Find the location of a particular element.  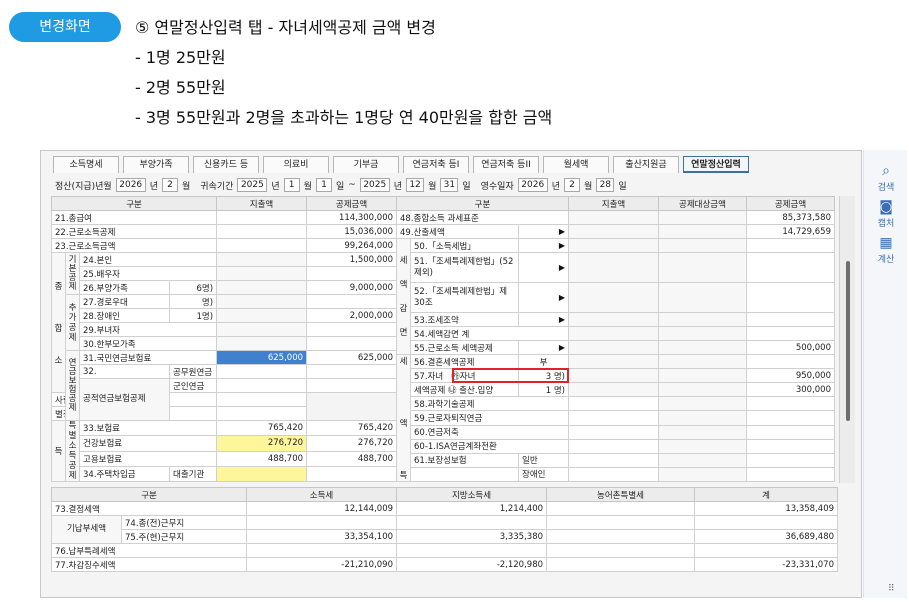

scrollbar-thumb is located at coordinates (848, 341).